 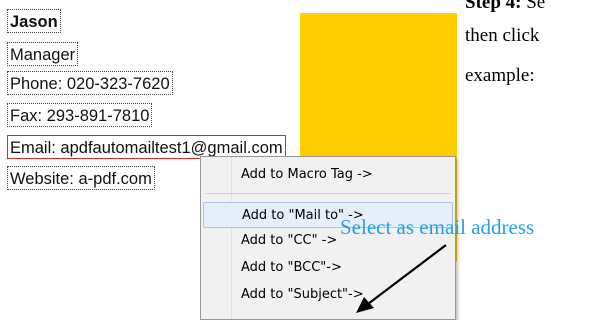 I want to click on contact-website: Website: a-pdf.com, so click(x=81, y=178).